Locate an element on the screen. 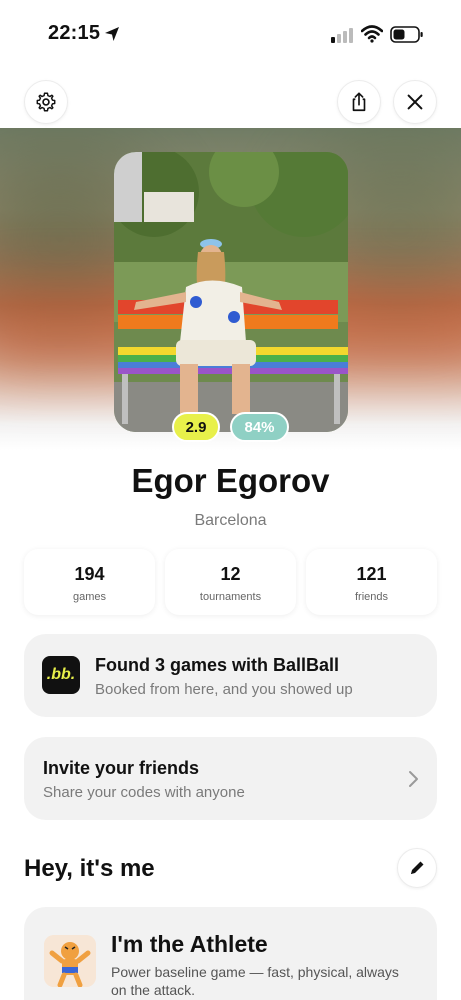 This screenshot has height=1000, width=461. edit-about-button is located at coordinates (417, 868).